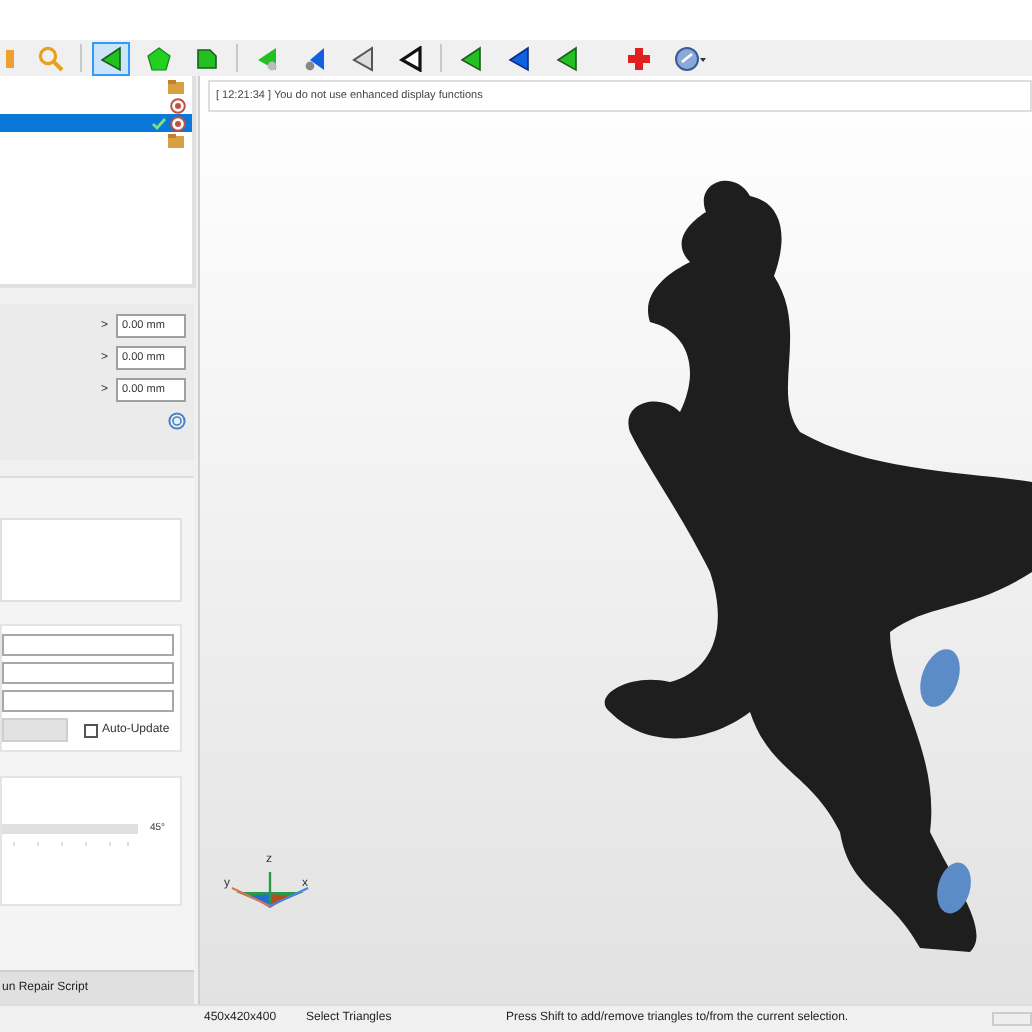 The image size is (1032, 1032). What do you see at coordinates (70, 829) in the screenshot?
I see `slider-track` at bounding box center [70, 829].